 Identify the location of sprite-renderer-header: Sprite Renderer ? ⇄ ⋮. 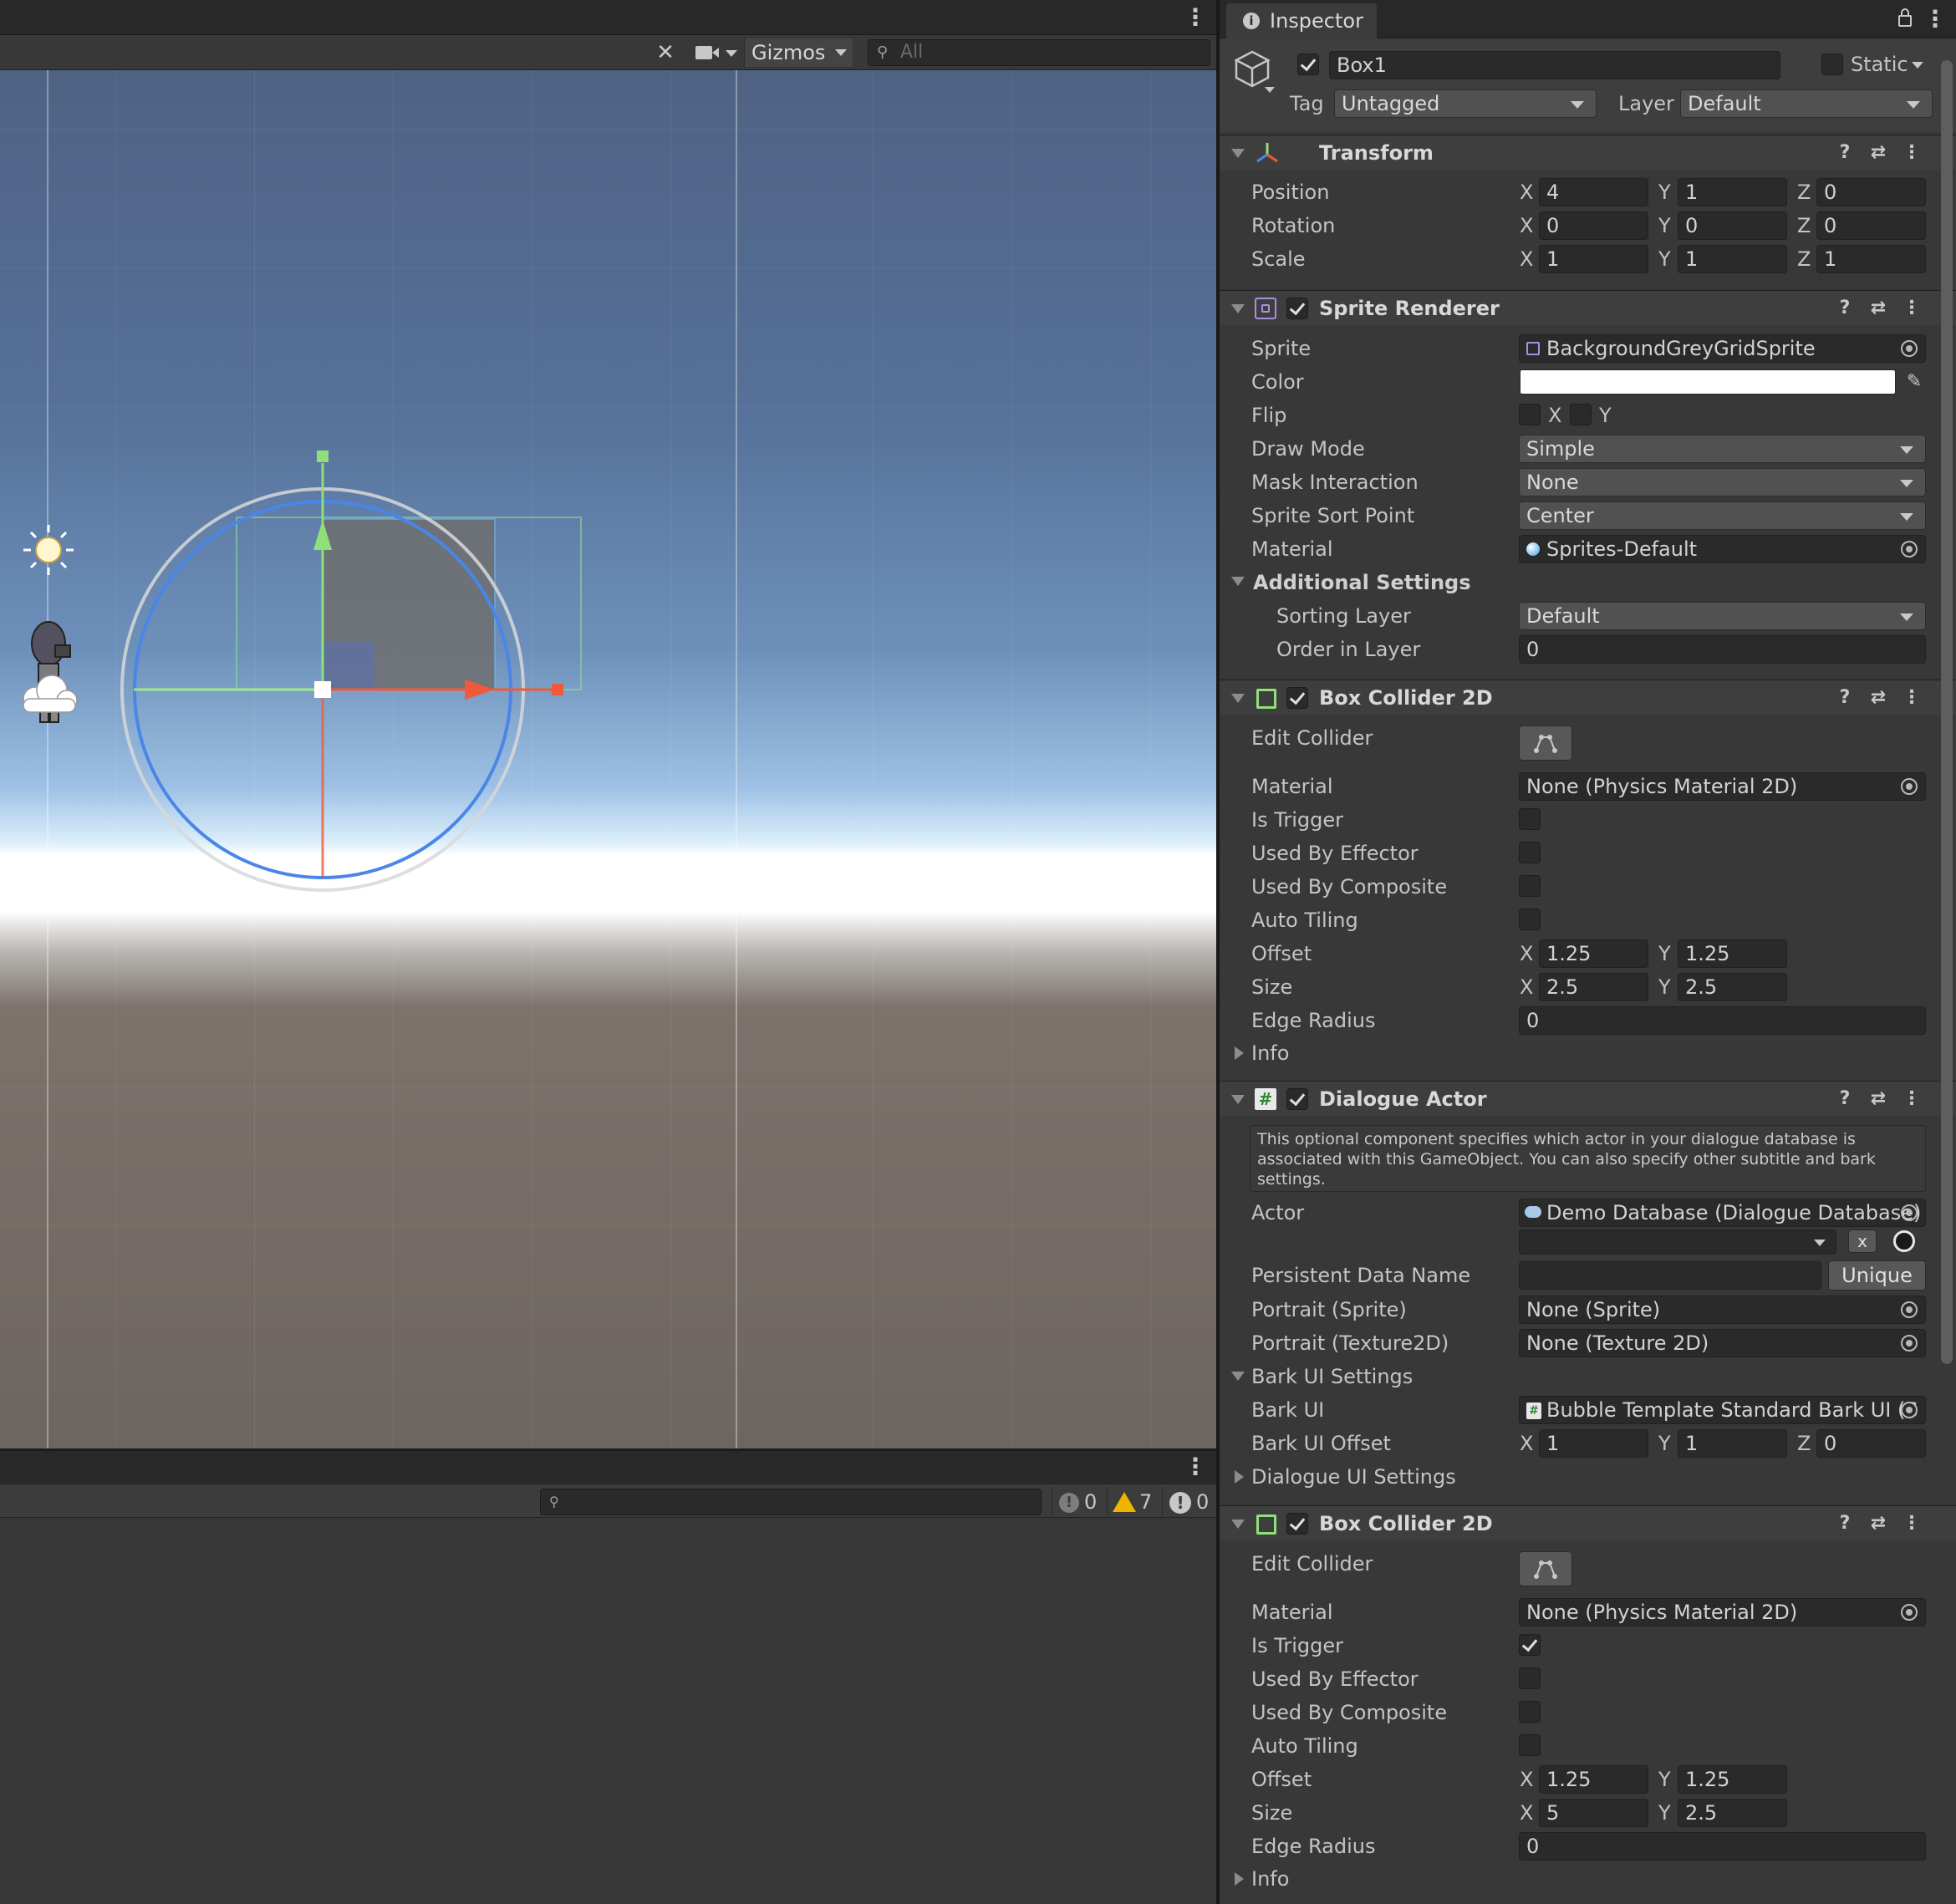
(1588, 307).